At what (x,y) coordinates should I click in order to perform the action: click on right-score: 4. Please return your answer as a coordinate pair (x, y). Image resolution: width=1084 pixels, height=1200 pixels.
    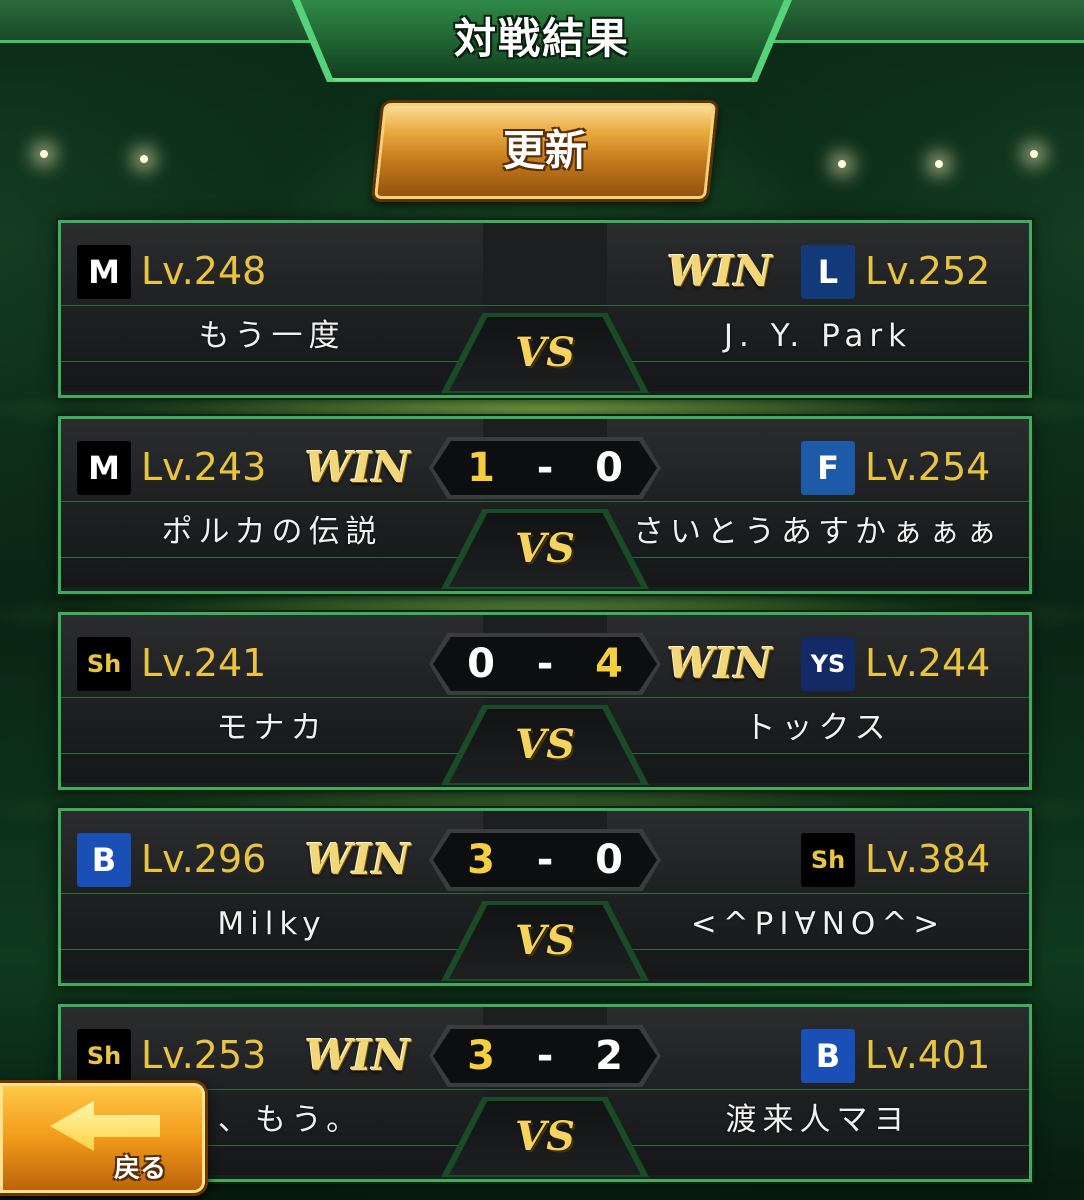
    Looking at the image, I should click on (609, 664).